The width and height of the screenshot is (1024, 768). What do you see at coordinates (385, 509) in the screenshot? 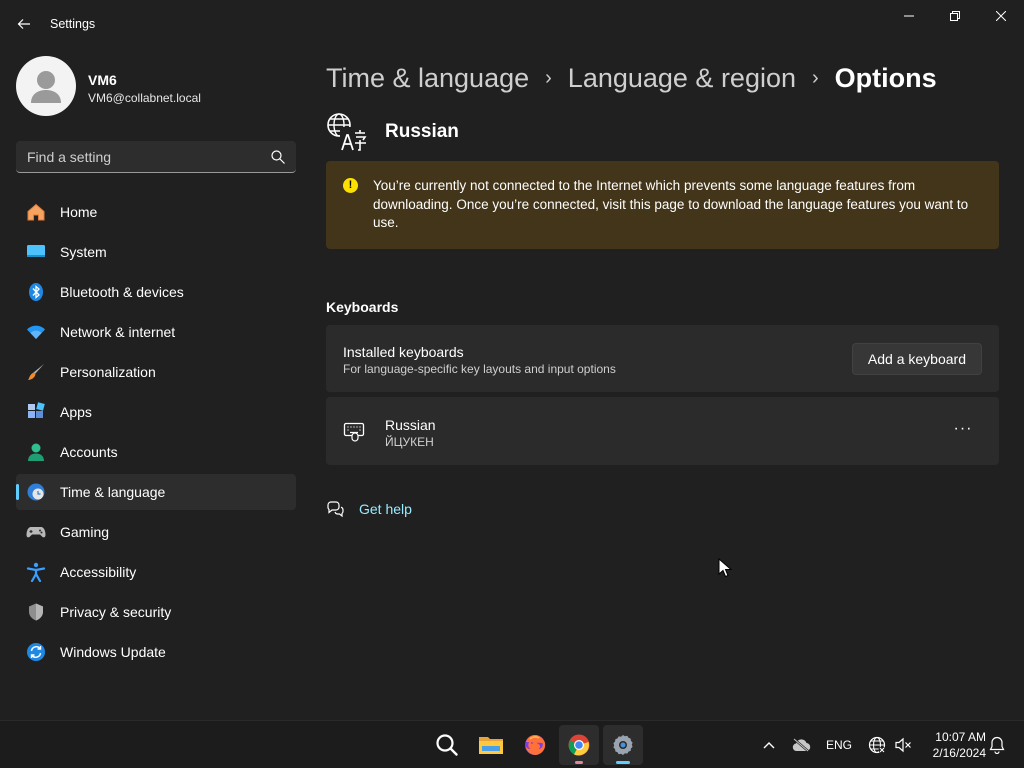
I see `get-help-link: Get help` at bounding box center [385, 509].